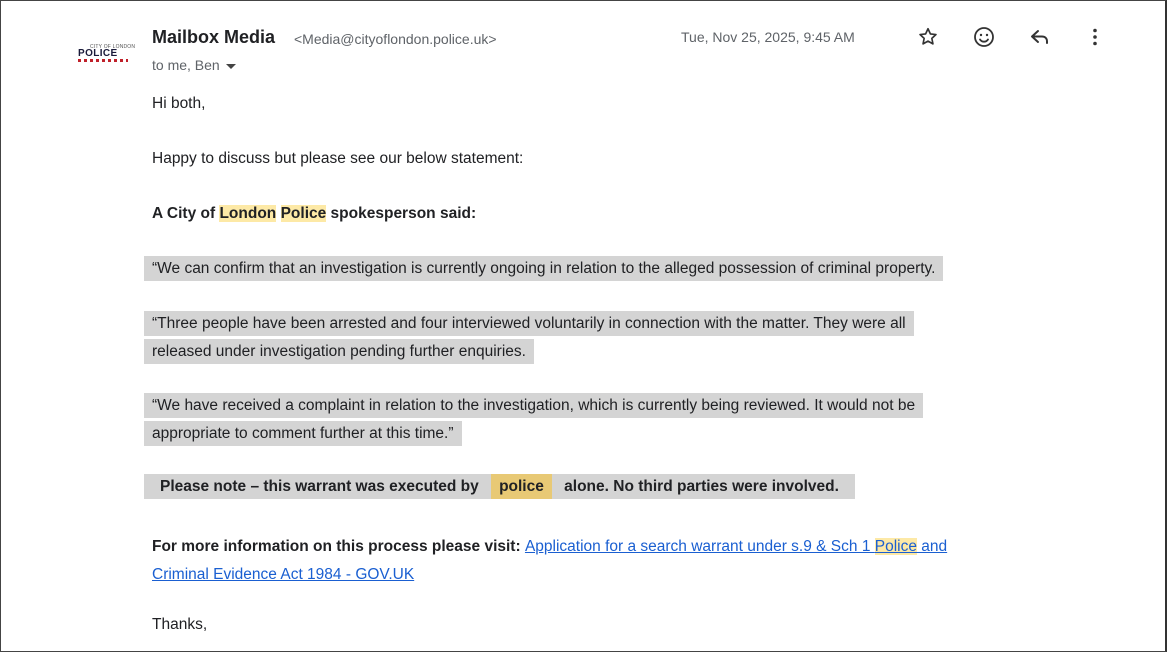 The image size is (1169, 654). Describe the element at coordinates (283, 574) in the screenshot. I see `link-line-2: Criminal Evidence Act 1984 - GOV.UK` at that location.